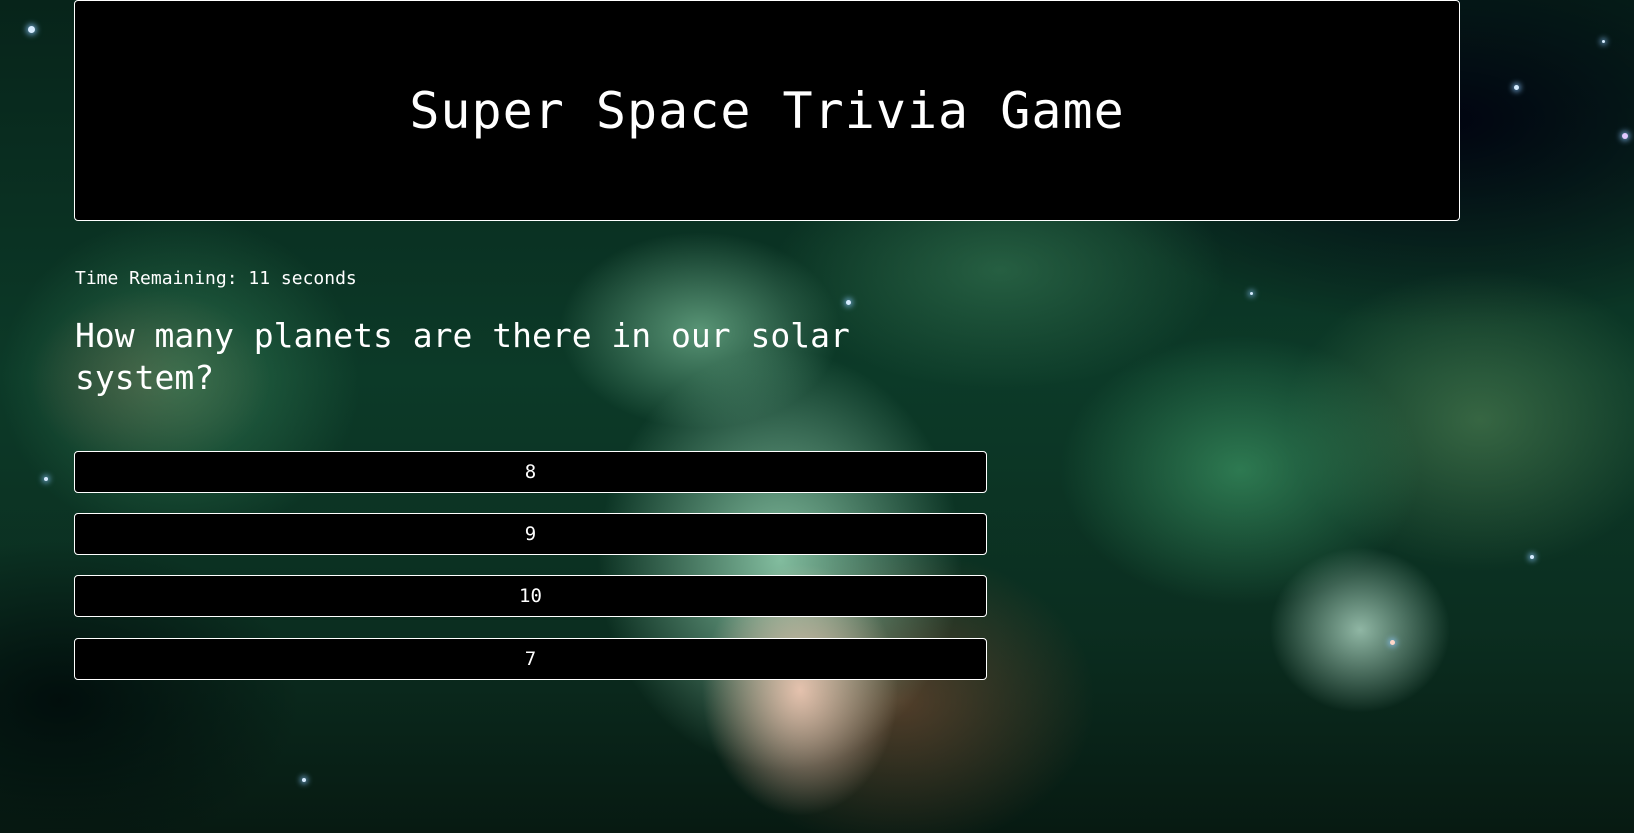 Image resolution: width=1634 pixels, height=833 pixels. What do you see at coordinates (530, 596) in the screenshot?
I see `answer-button: 10` at bounding box center [530, 596].